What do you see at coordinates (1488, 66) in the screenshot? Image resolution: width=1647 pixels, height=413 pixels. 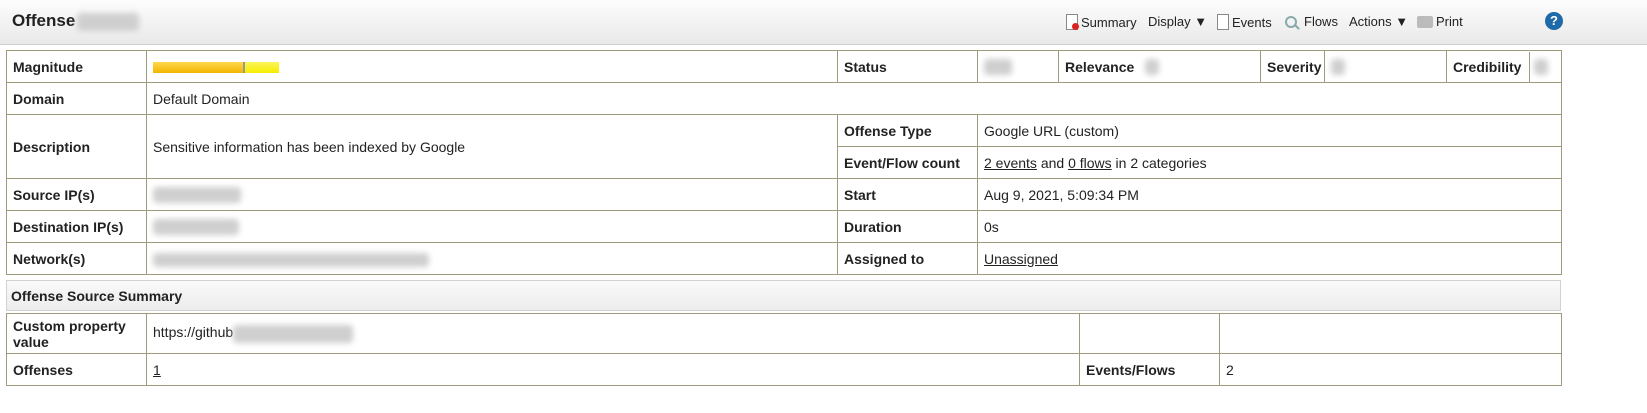 I see `credibility-label: Credibility` at bounding box center [1488, 66].